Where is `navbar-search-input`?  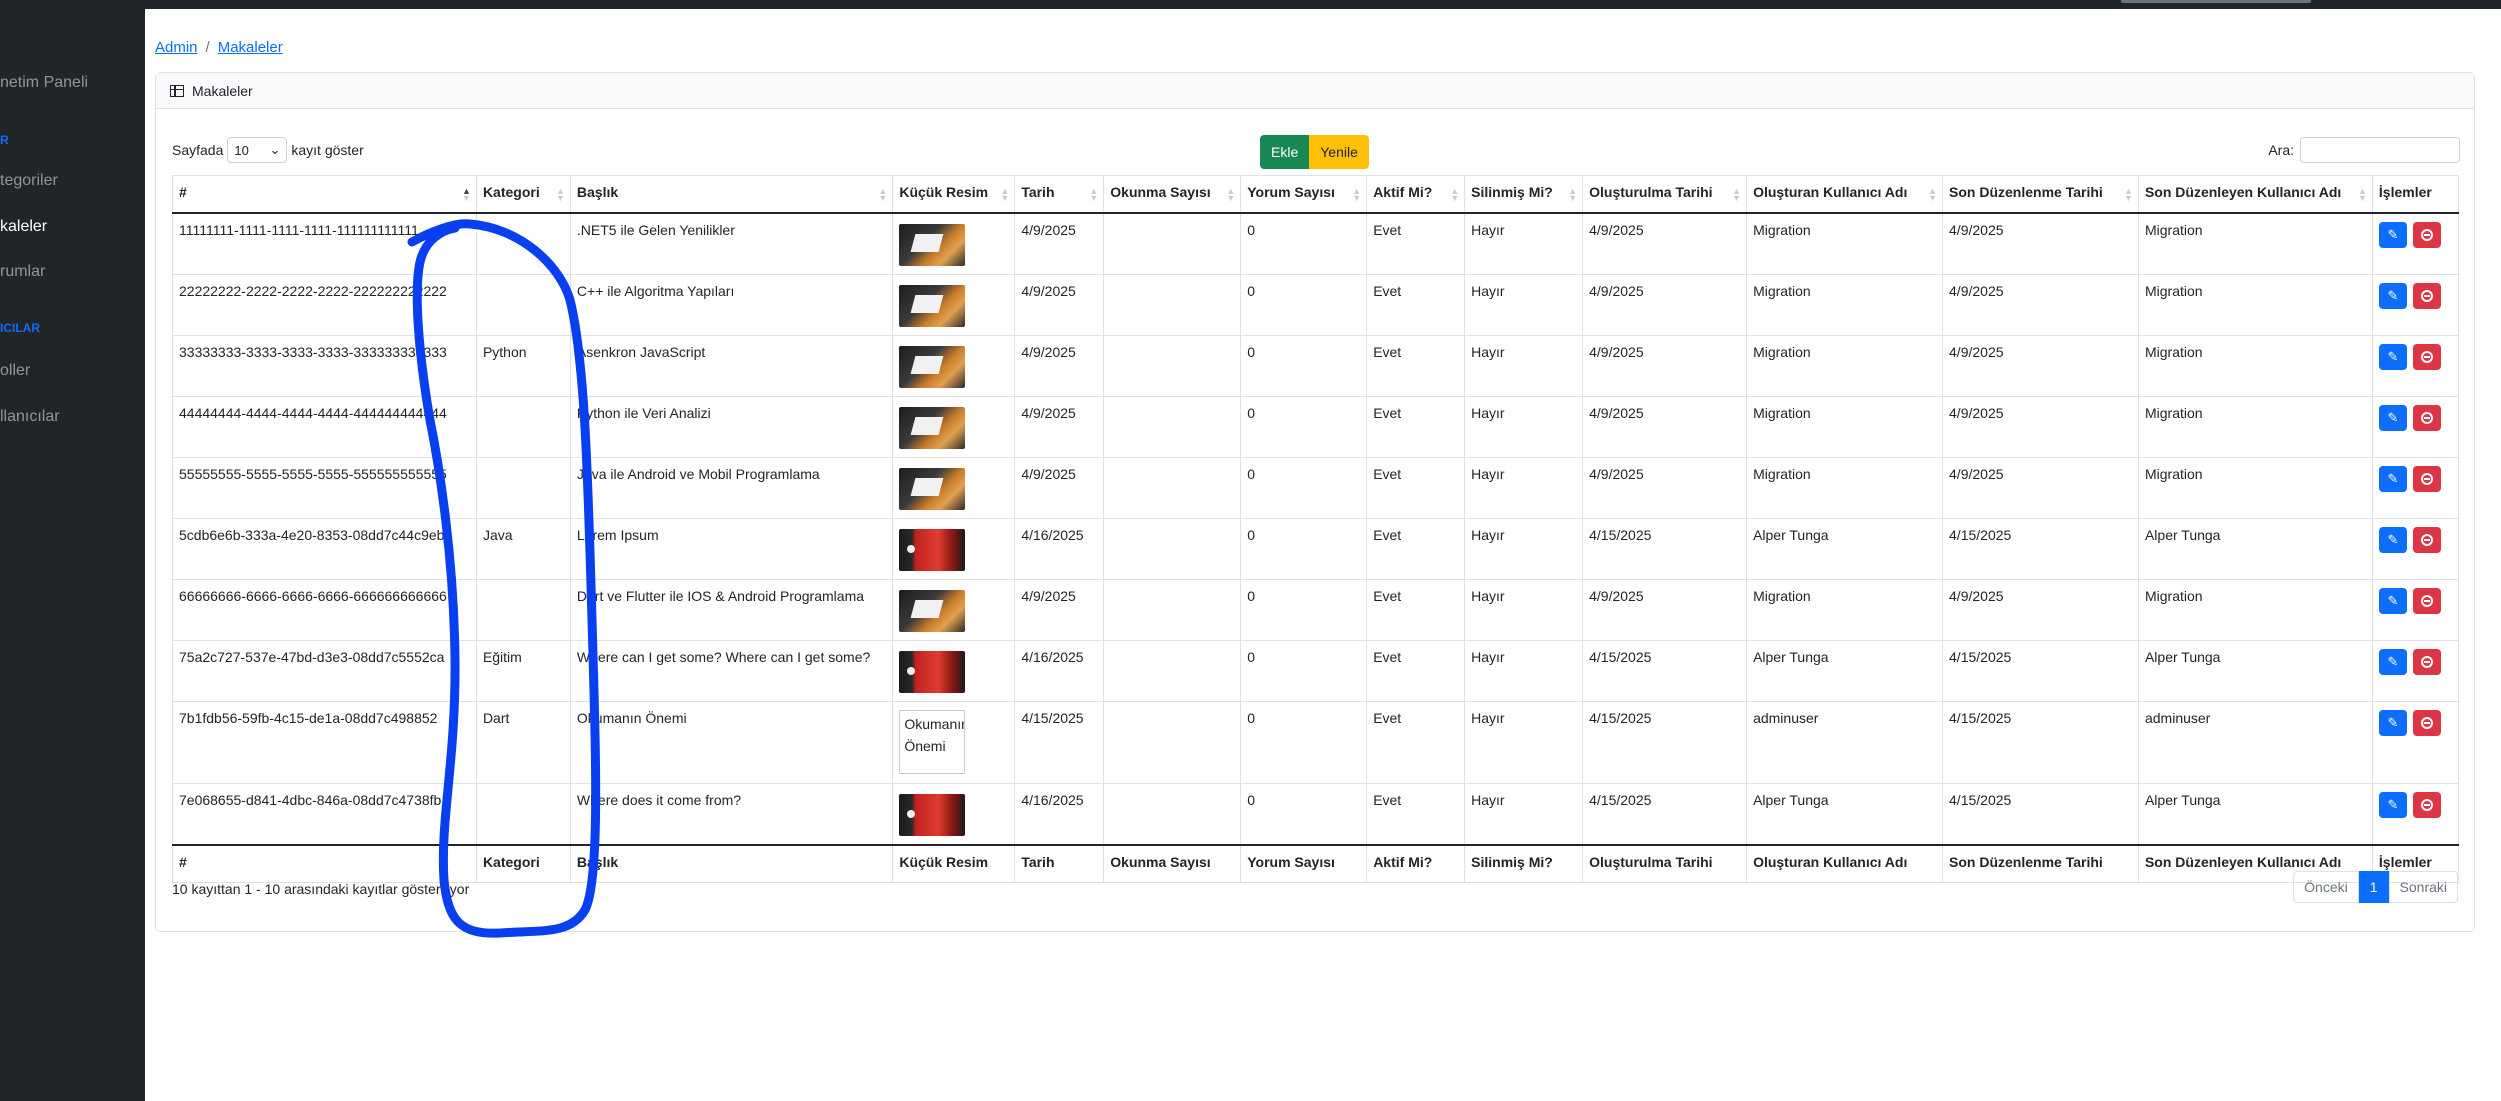 navbar-search-input is located at coordinates (2216, 1).